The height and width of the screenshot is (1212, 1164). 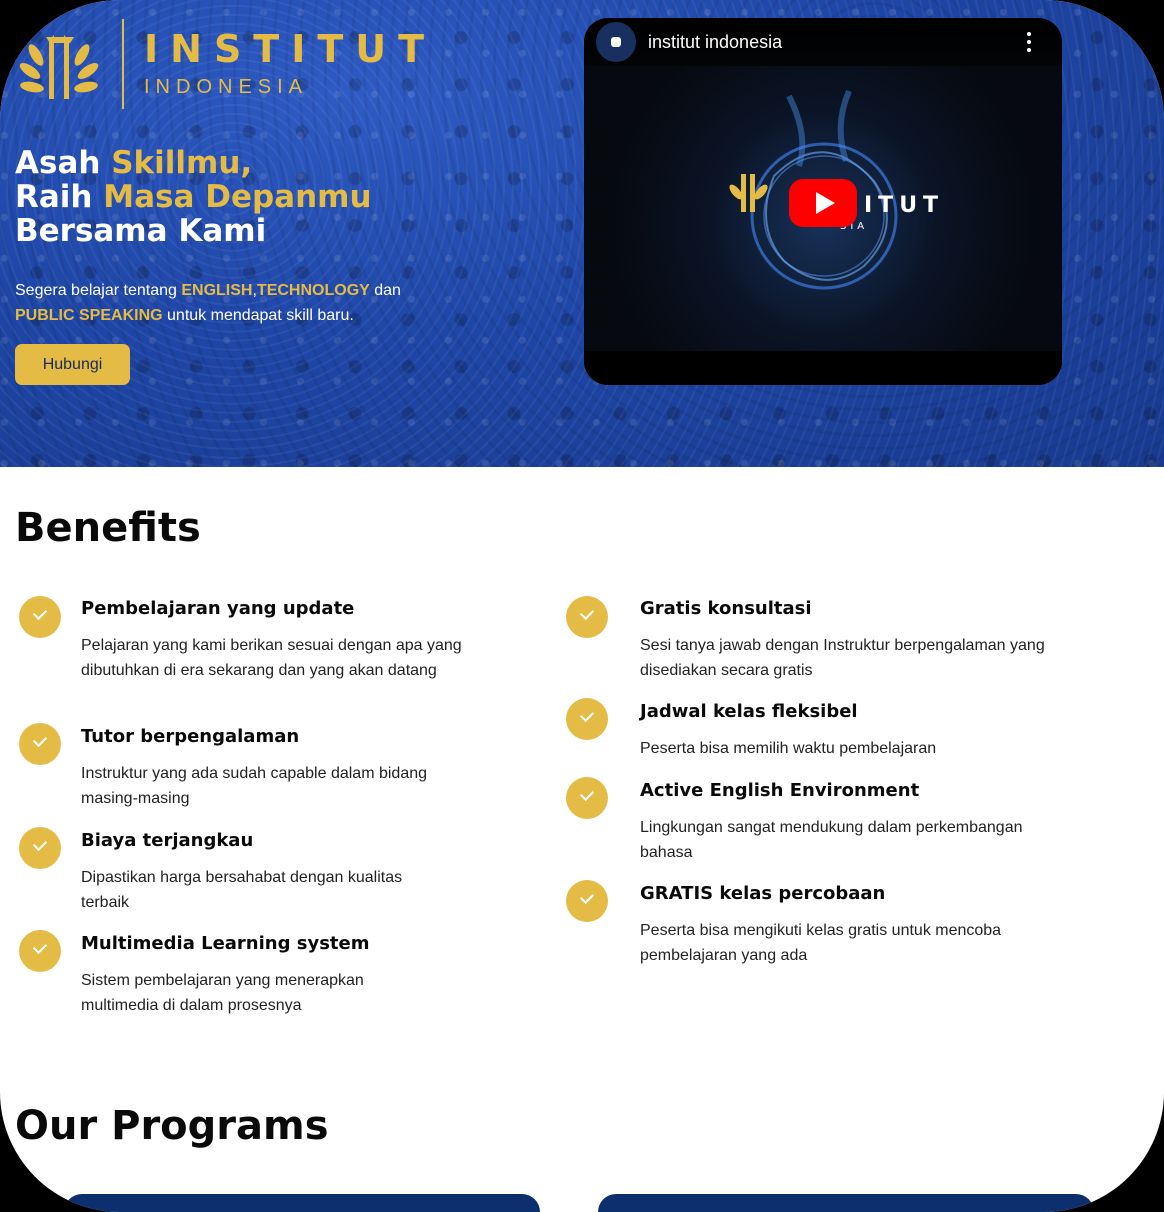 I want to click on benefit-desc: Peserta bisa memilih waktu pembelajaran, so click(x=788, y=748).